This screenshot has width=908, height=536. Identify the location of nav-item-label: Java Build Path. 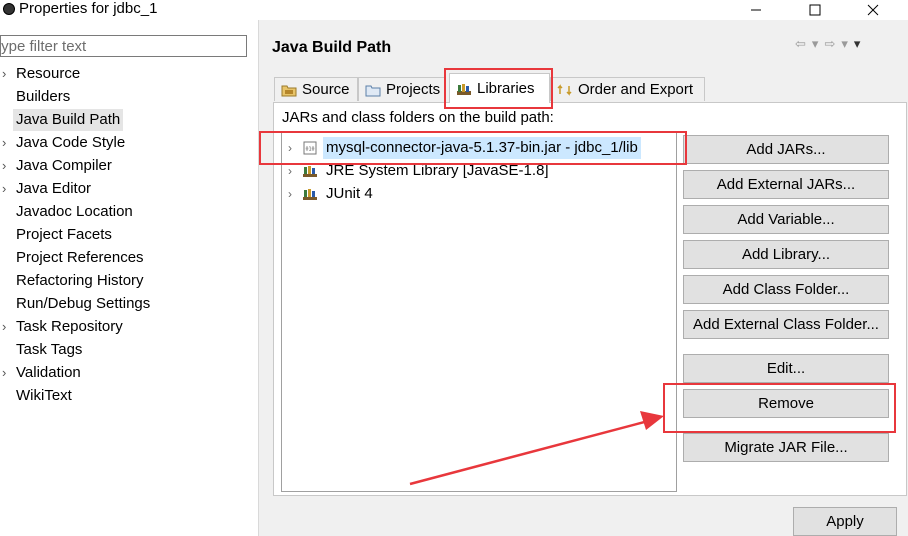
(68, 120).